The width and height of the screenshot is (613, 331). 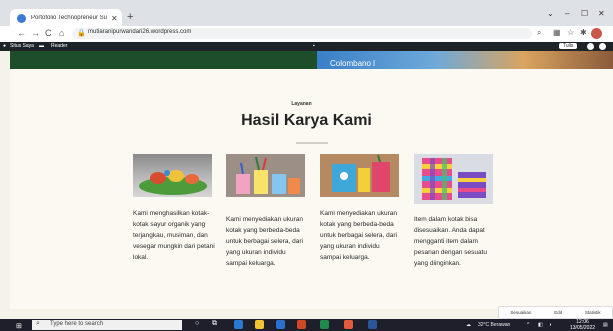 I want to click on reader-link: Reader, so click(x=59, y=46).